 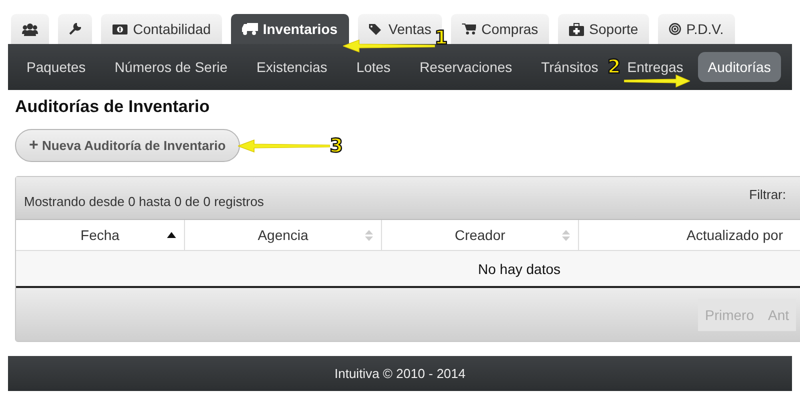 What do you see at coordinates (614, 67) in the screenshot?
I see `callout-number: 2` at bounding box center [614, 67].